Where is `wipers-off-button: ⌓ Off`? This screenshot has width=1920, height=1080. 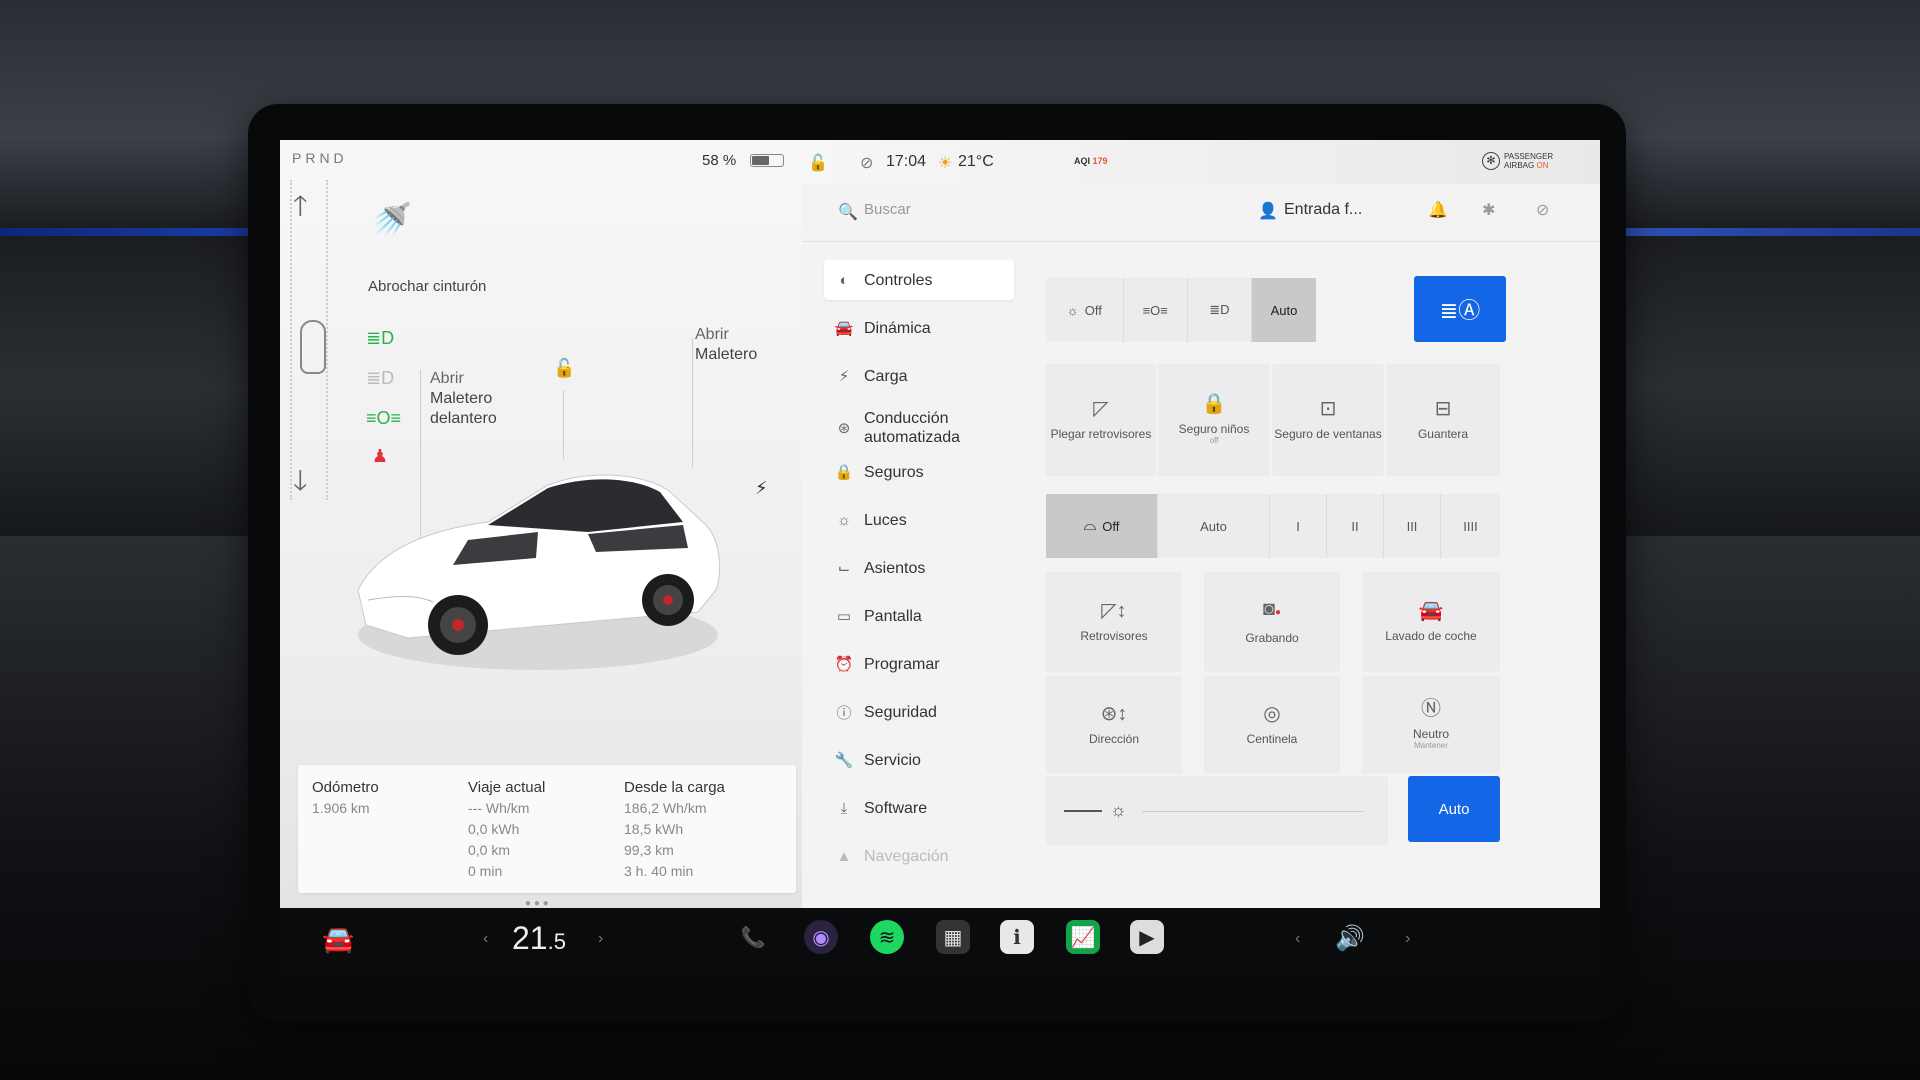 wipers-off-button: ⌓ Off is located at coordinates (1102, 526).